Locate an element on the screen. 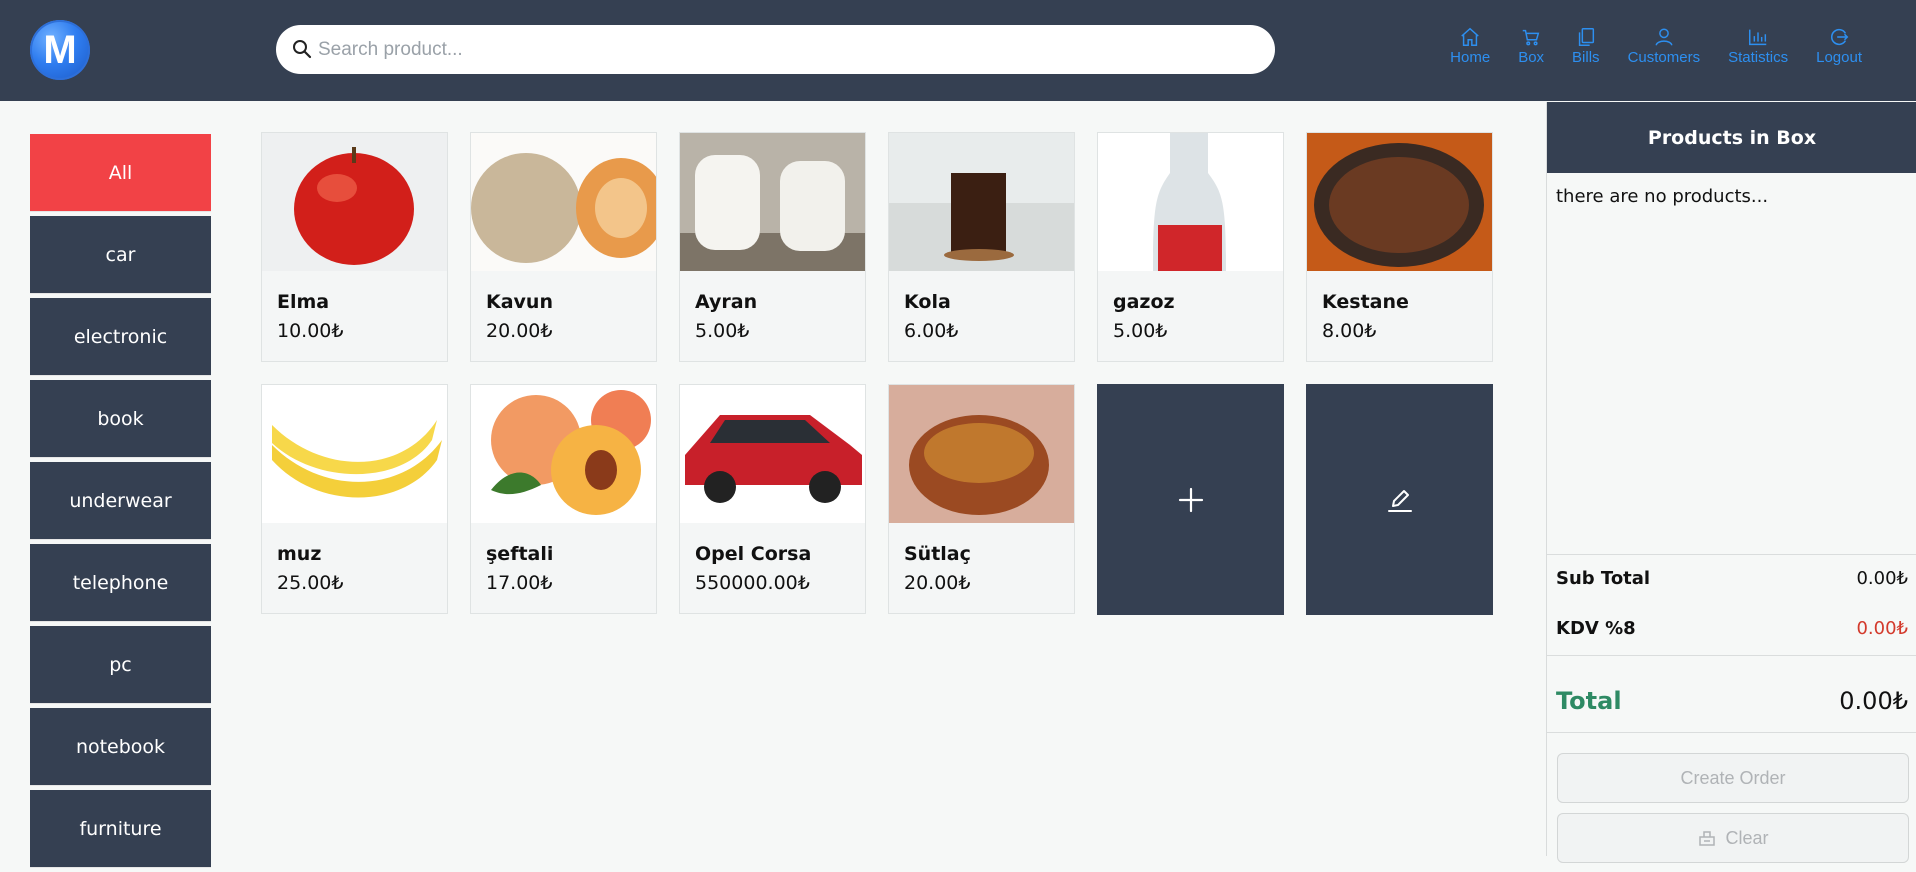 This screenshot has width=1916, height=872. product-card: Elma 10.00₺ is located at coordinates (354, 247).